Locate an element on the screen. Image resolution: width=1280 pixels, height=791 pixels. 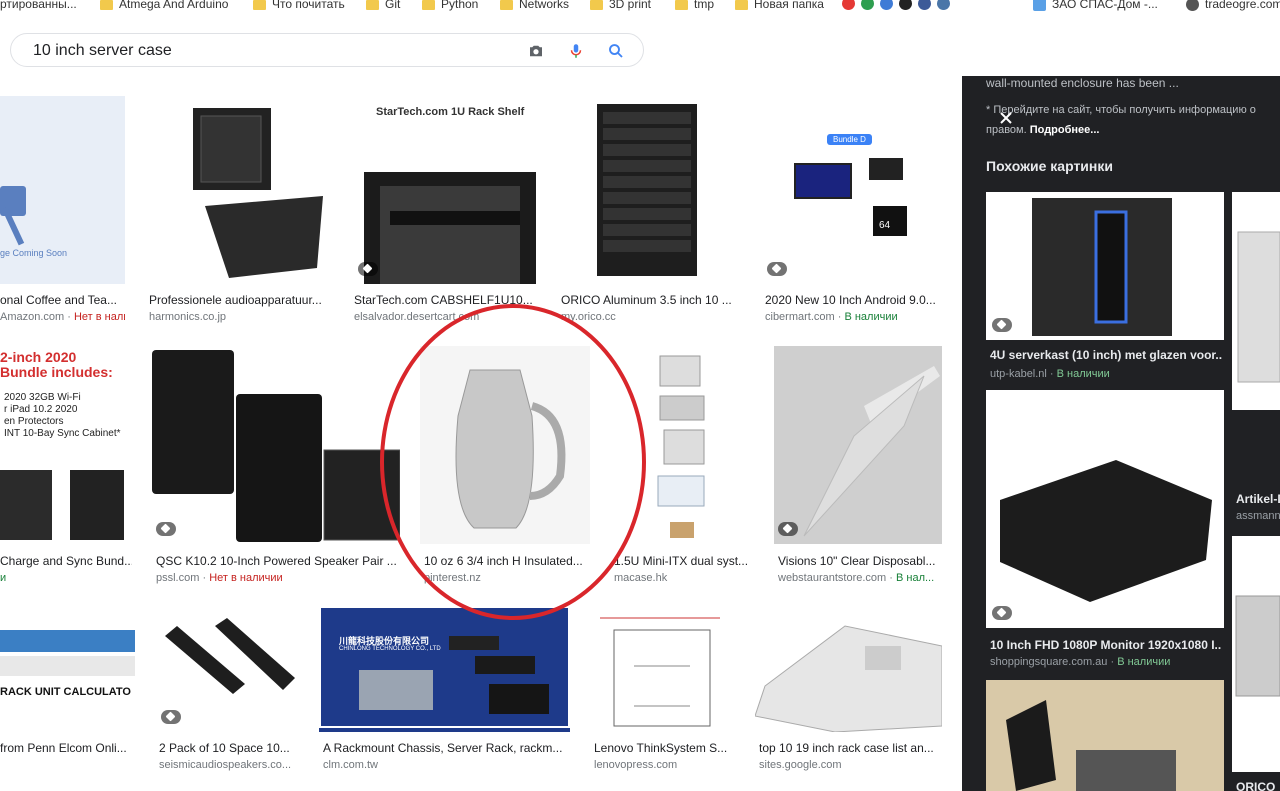
bookmark-folder: Новая папка is located at coordinates (779, 5).